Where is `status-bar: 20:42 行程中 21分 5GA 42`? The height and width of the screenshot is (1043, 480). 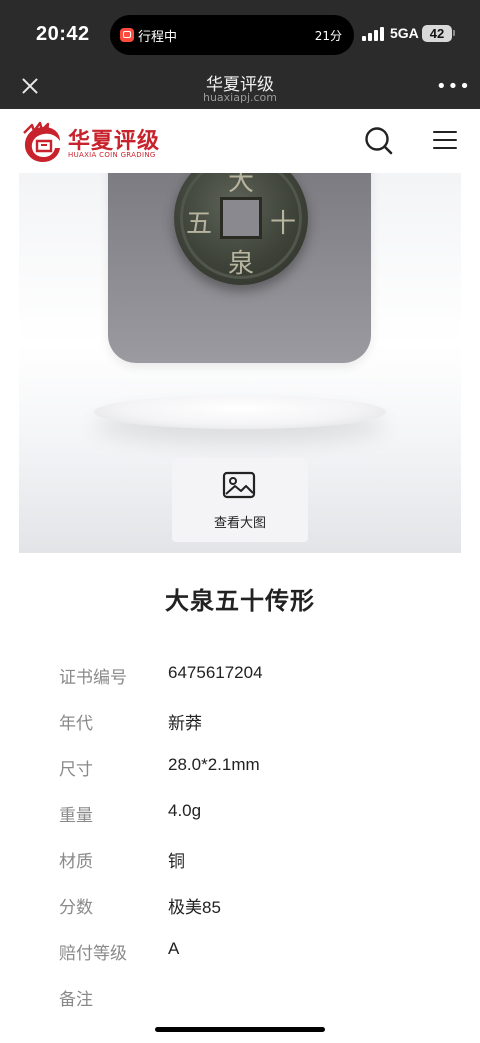
status-bar: 20:42 行程中 21分 5GA 42 is located at coordinates (240, 32).